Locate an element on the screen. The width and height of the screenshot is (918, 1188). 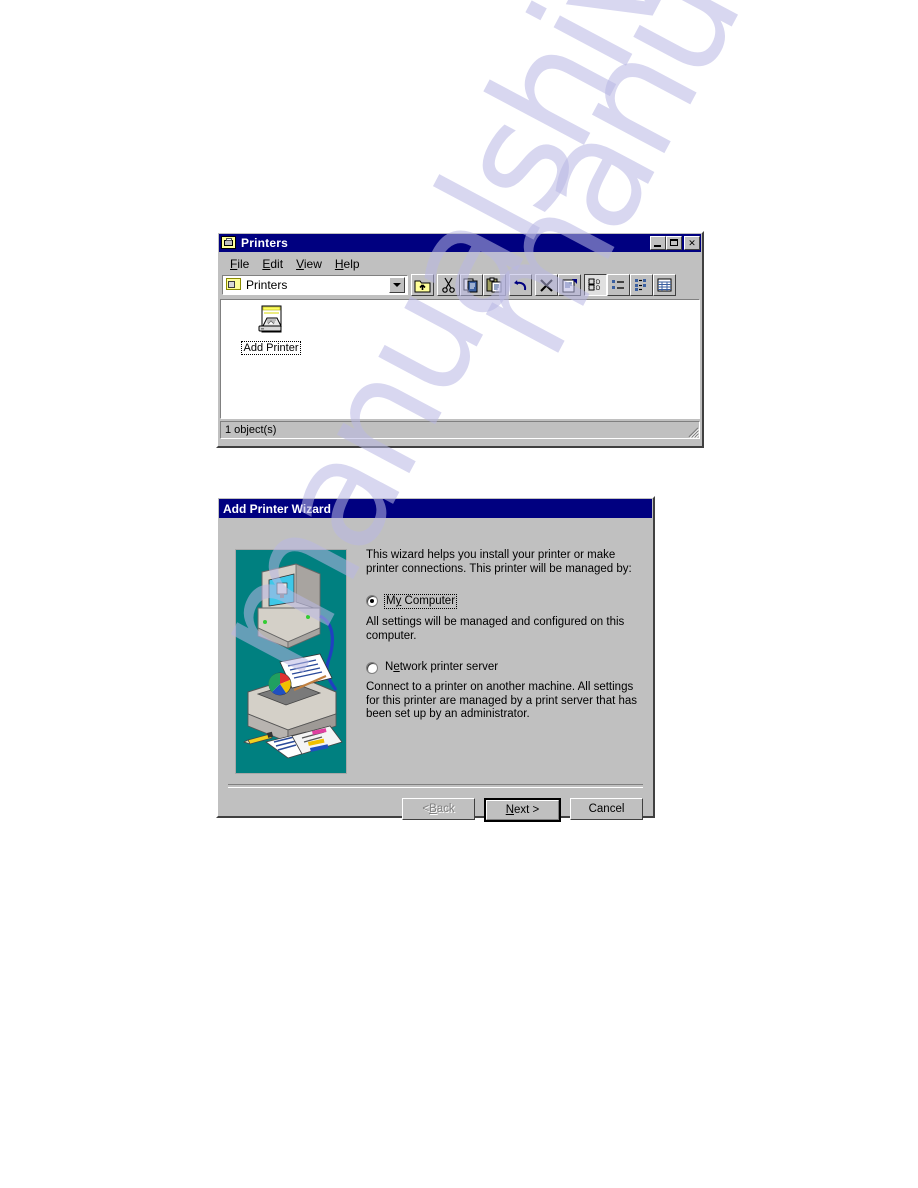
printers-explorer-window: Printers ✕ File Edit View Help Printers is located at coordinates (460, 339).